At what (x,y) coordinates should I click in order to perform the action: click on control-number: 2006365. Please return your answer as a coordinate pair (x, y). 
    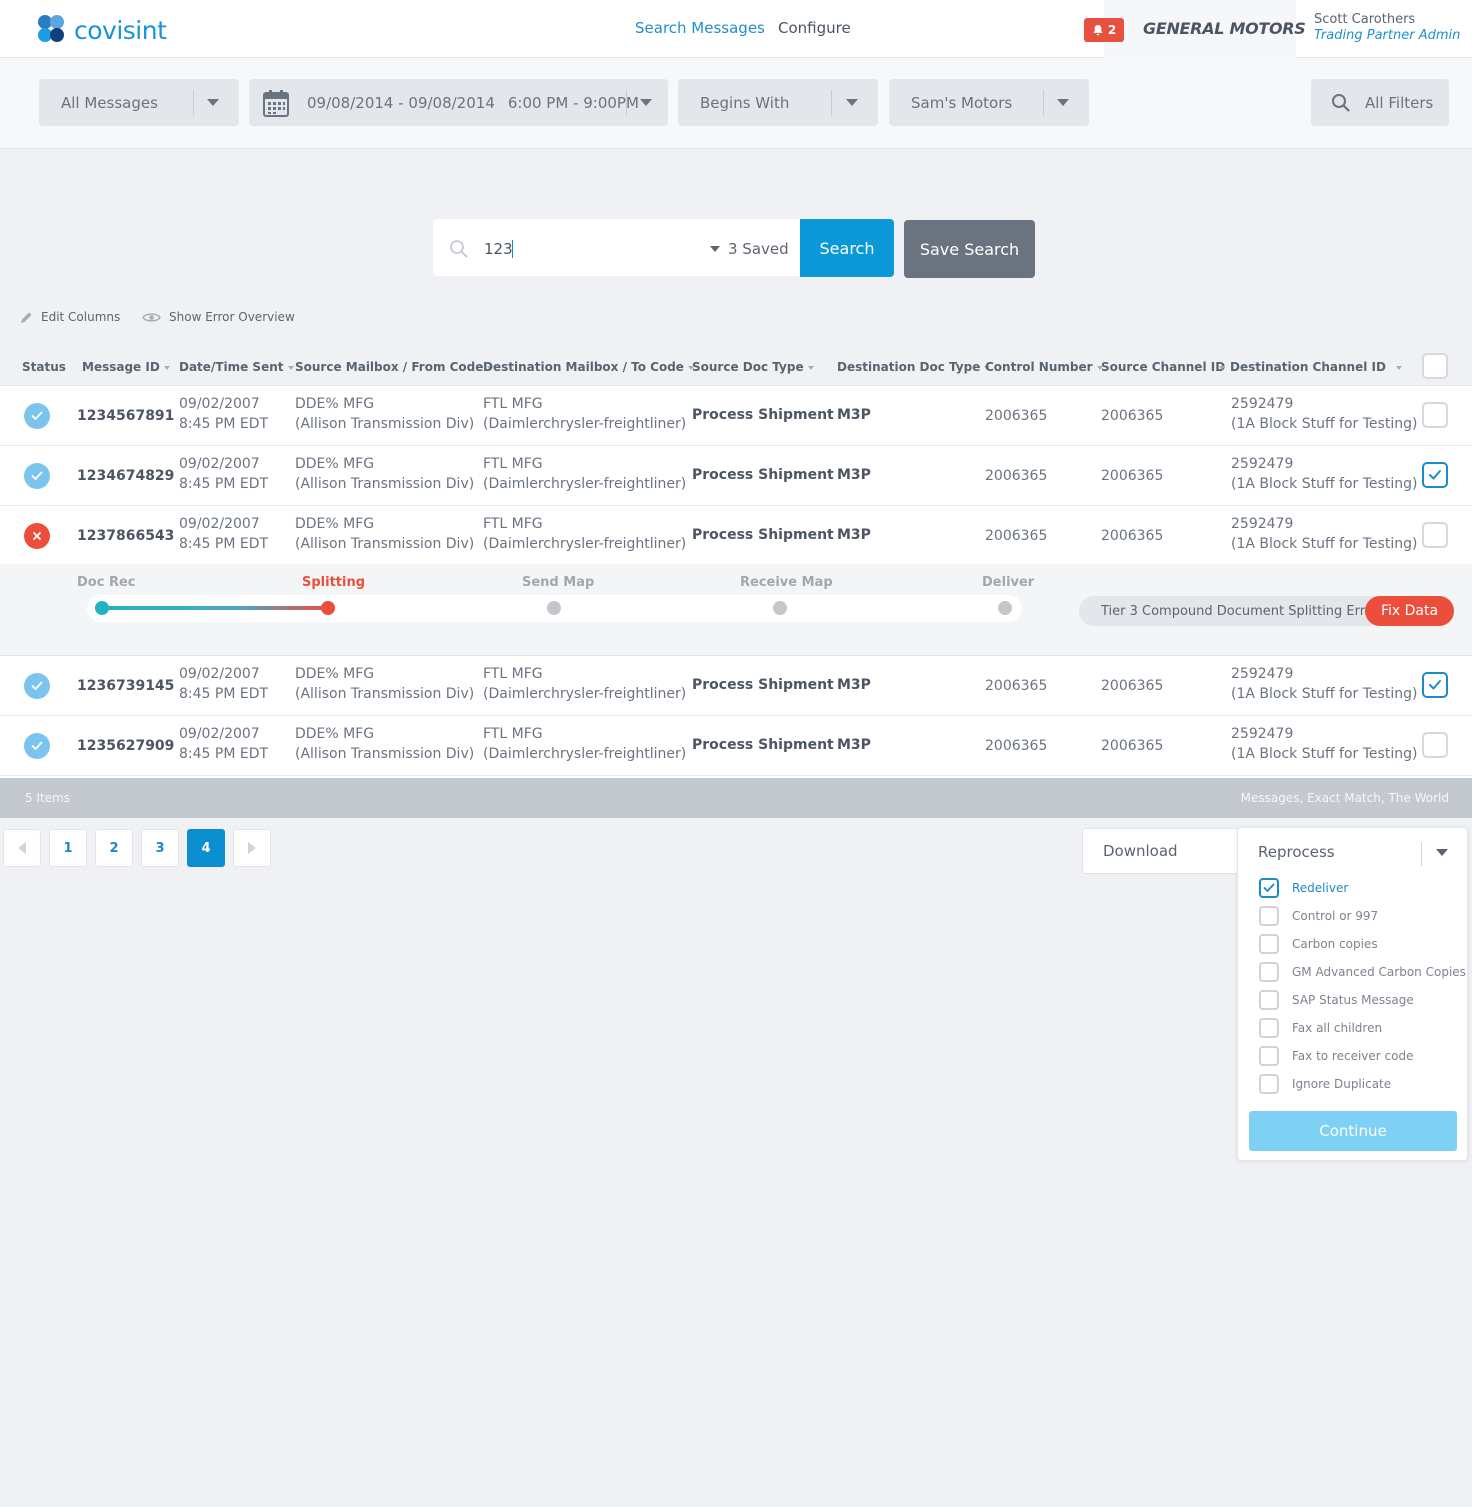
    Looking at the image, I should click on (1016, 536).